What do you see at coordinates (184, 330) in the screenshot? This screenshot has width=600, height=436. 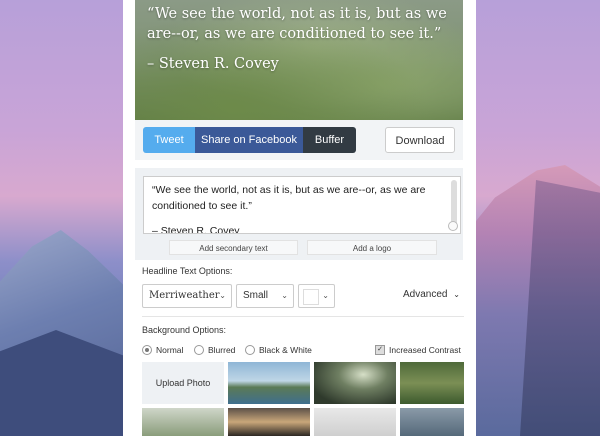 I see `background-options-label: Background Options:` at bounding box center [184, 330].